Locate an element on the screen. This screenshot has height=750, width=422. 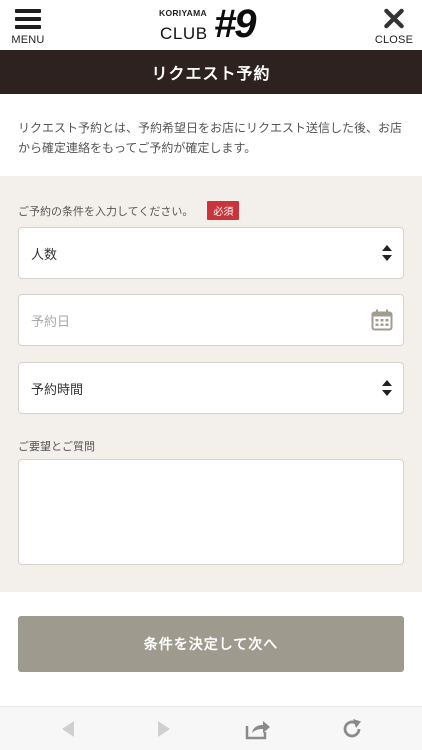
forward-button is located at coordinates (164, 728).